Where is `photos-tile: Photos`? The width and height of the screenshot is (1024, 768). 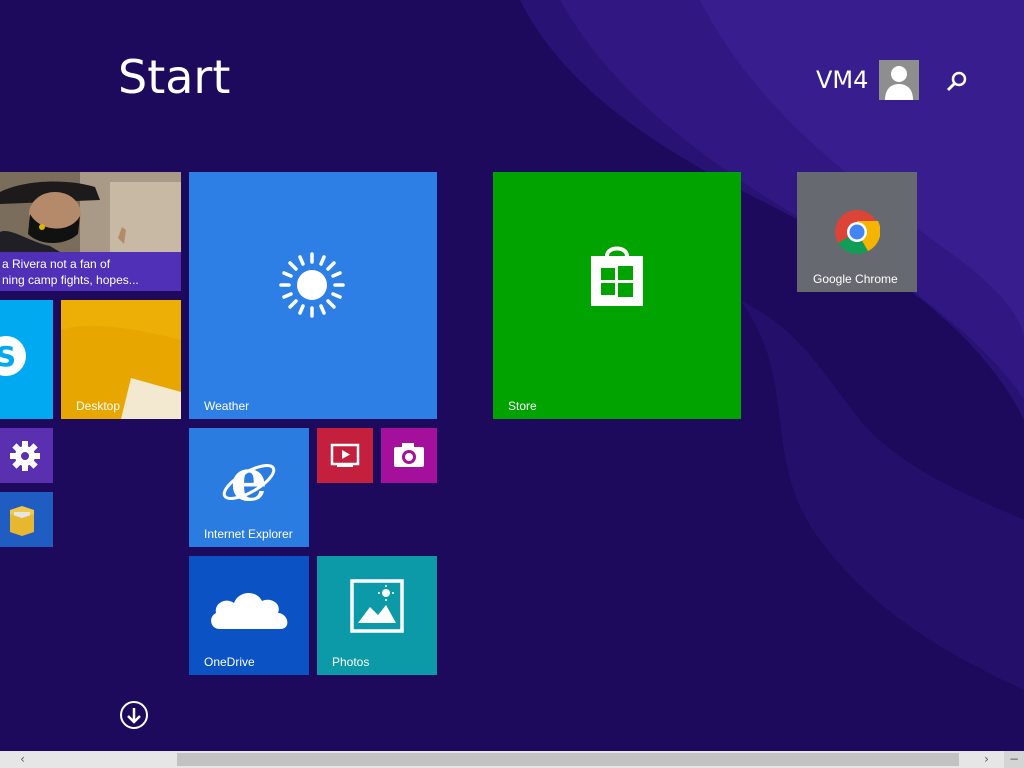 photos-tile: Photos is located at coordinates (377, 615).